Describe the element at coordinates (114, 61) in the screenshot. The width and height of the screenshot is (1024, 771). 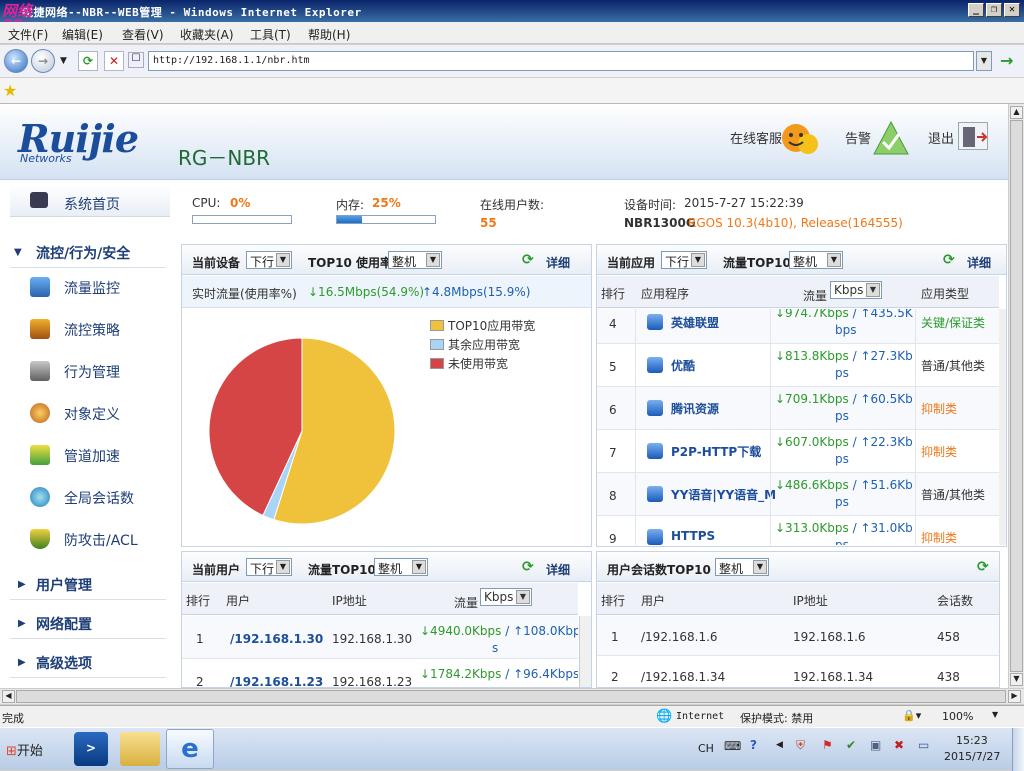
I see `stop-icon: ✕` at that location.